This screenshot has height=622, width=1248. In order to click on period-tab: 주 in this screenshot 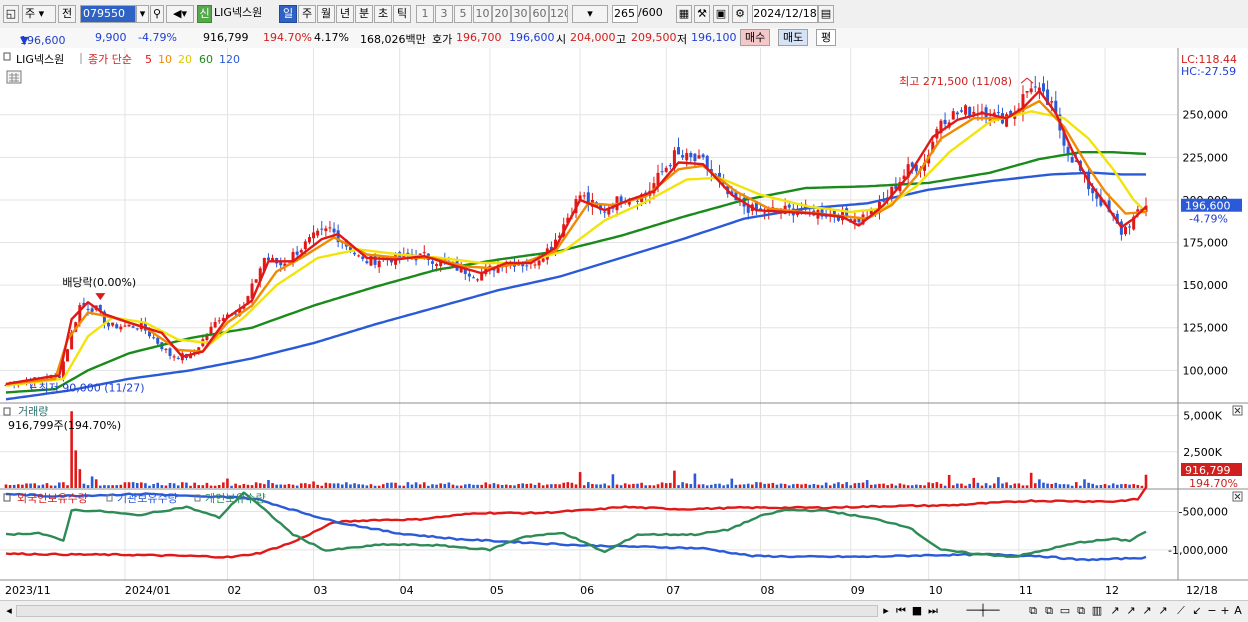, I will do `click(307, 14)`.